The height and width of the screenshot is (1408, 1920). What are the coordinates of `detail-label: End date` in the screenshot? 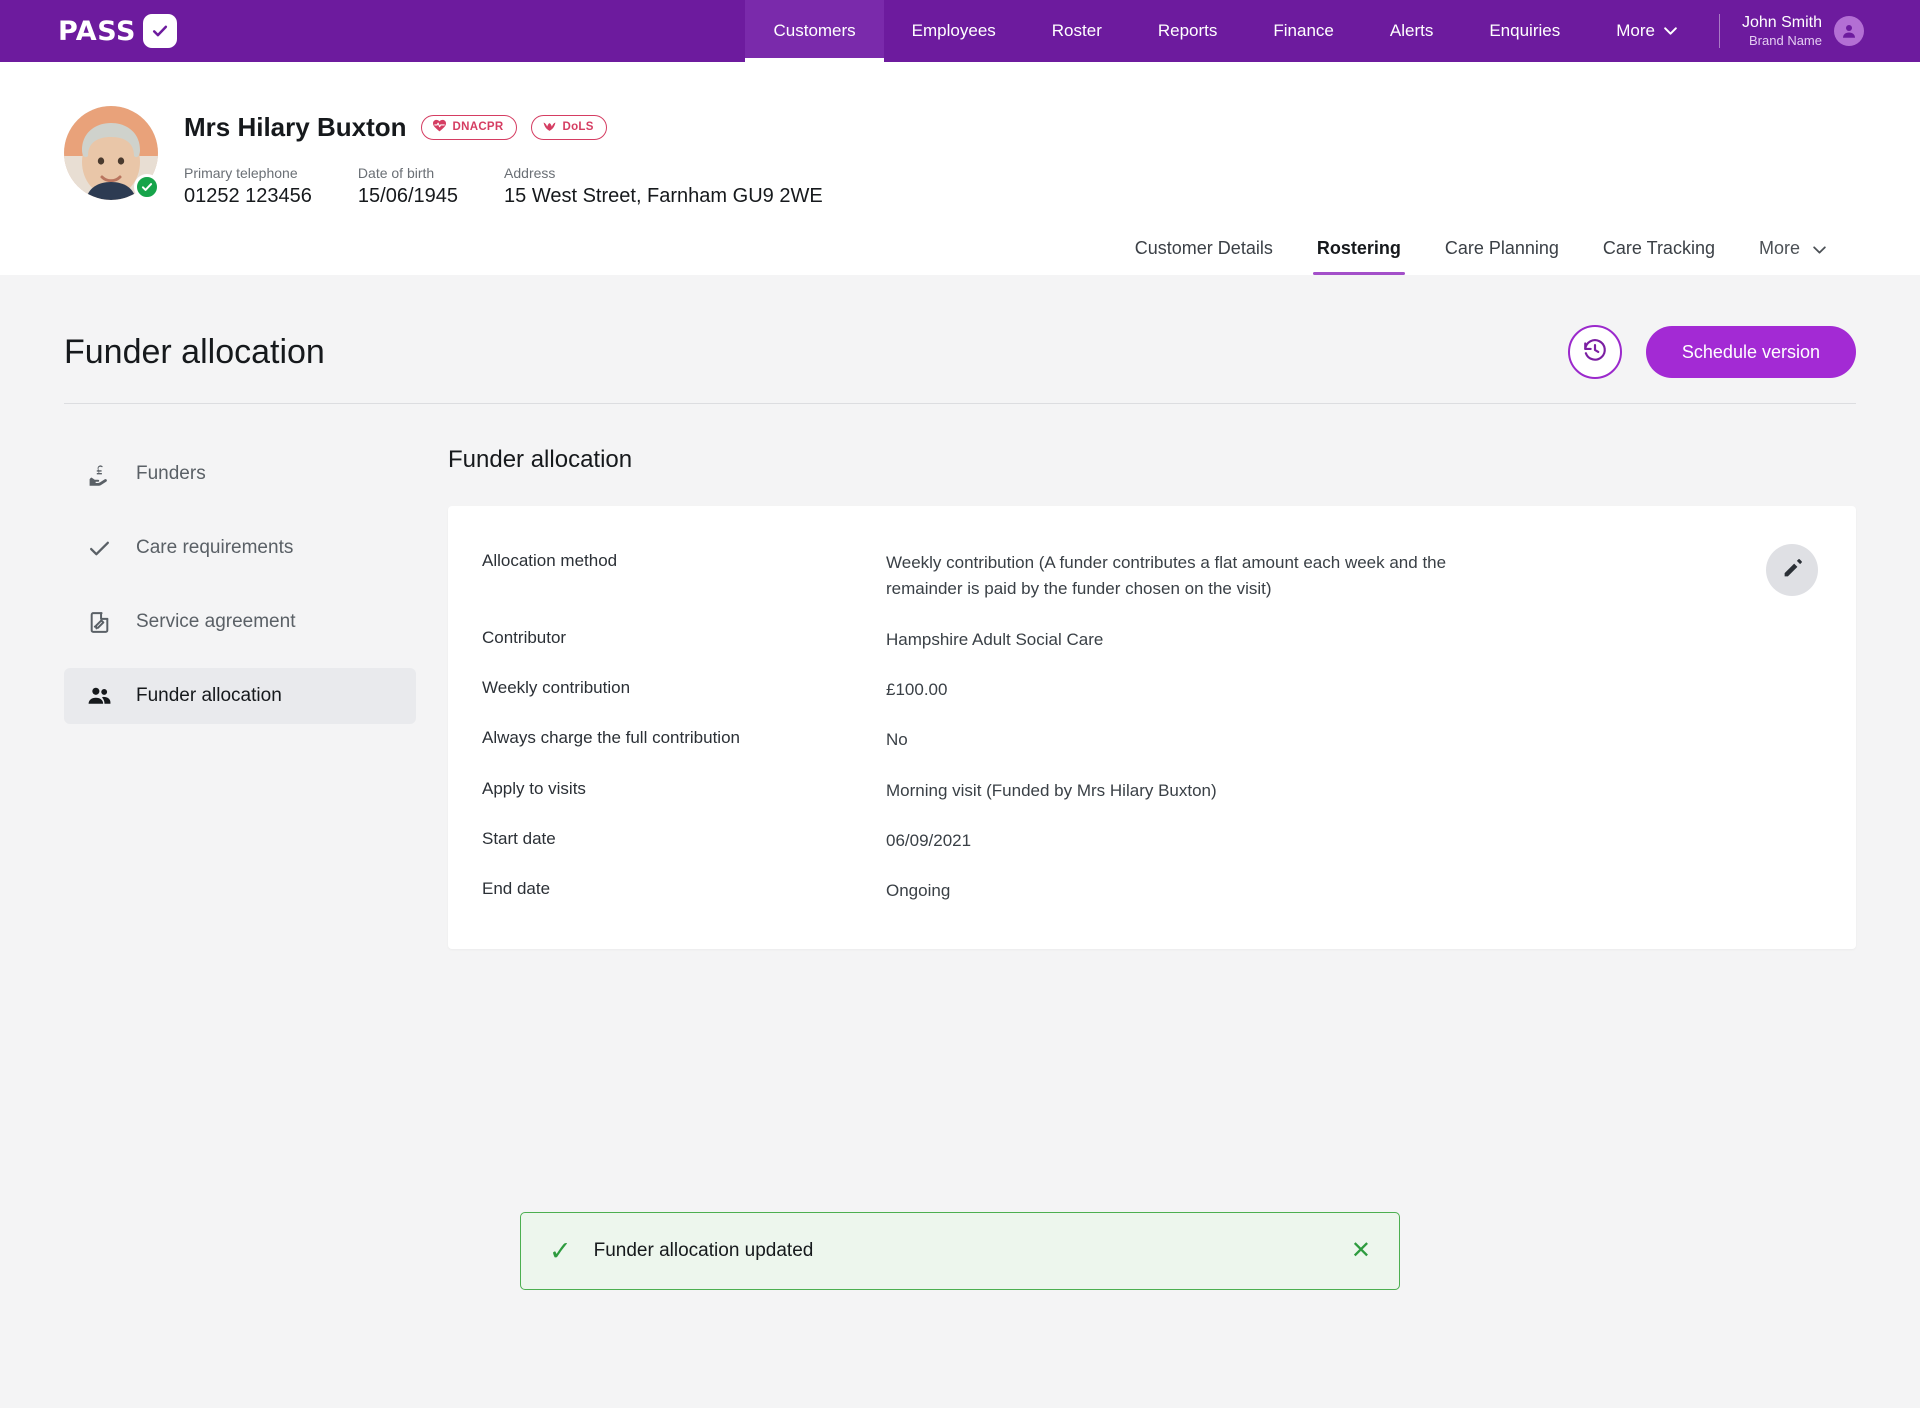 It's located at (516, 889).